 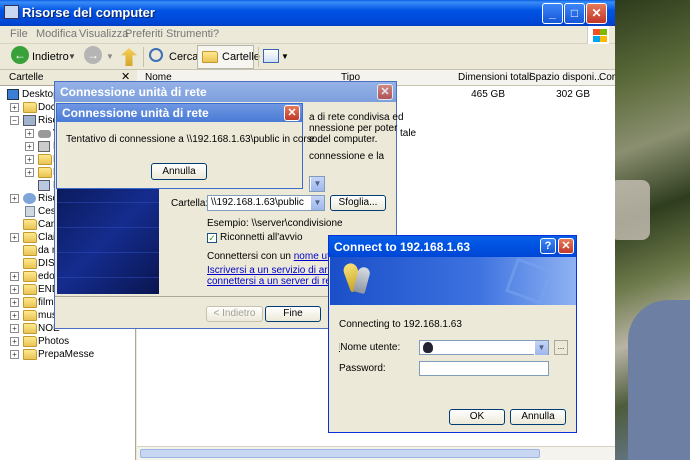 What do you see at coordinates (317, 184) in the screenshot?
I see `drive-combo: ▼` at bounding box center [317, 184].